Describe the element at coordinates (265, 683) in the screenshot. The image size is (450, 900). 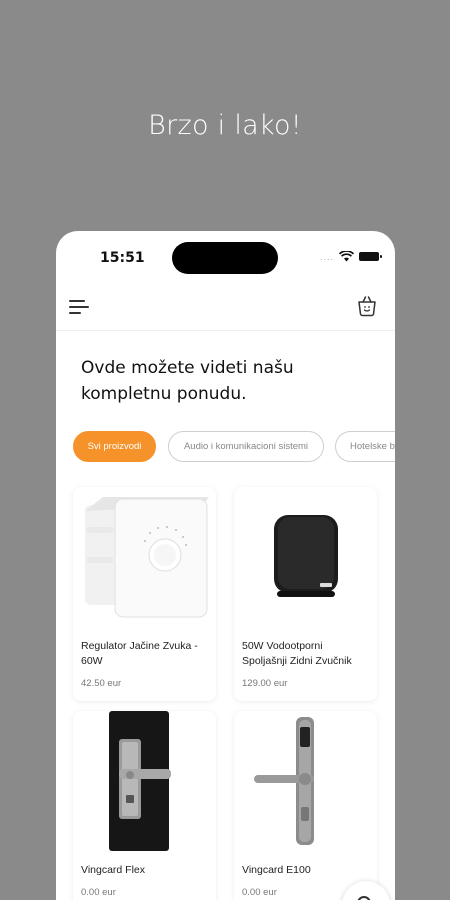
I see `product-price: 129.00 eur` at that location.